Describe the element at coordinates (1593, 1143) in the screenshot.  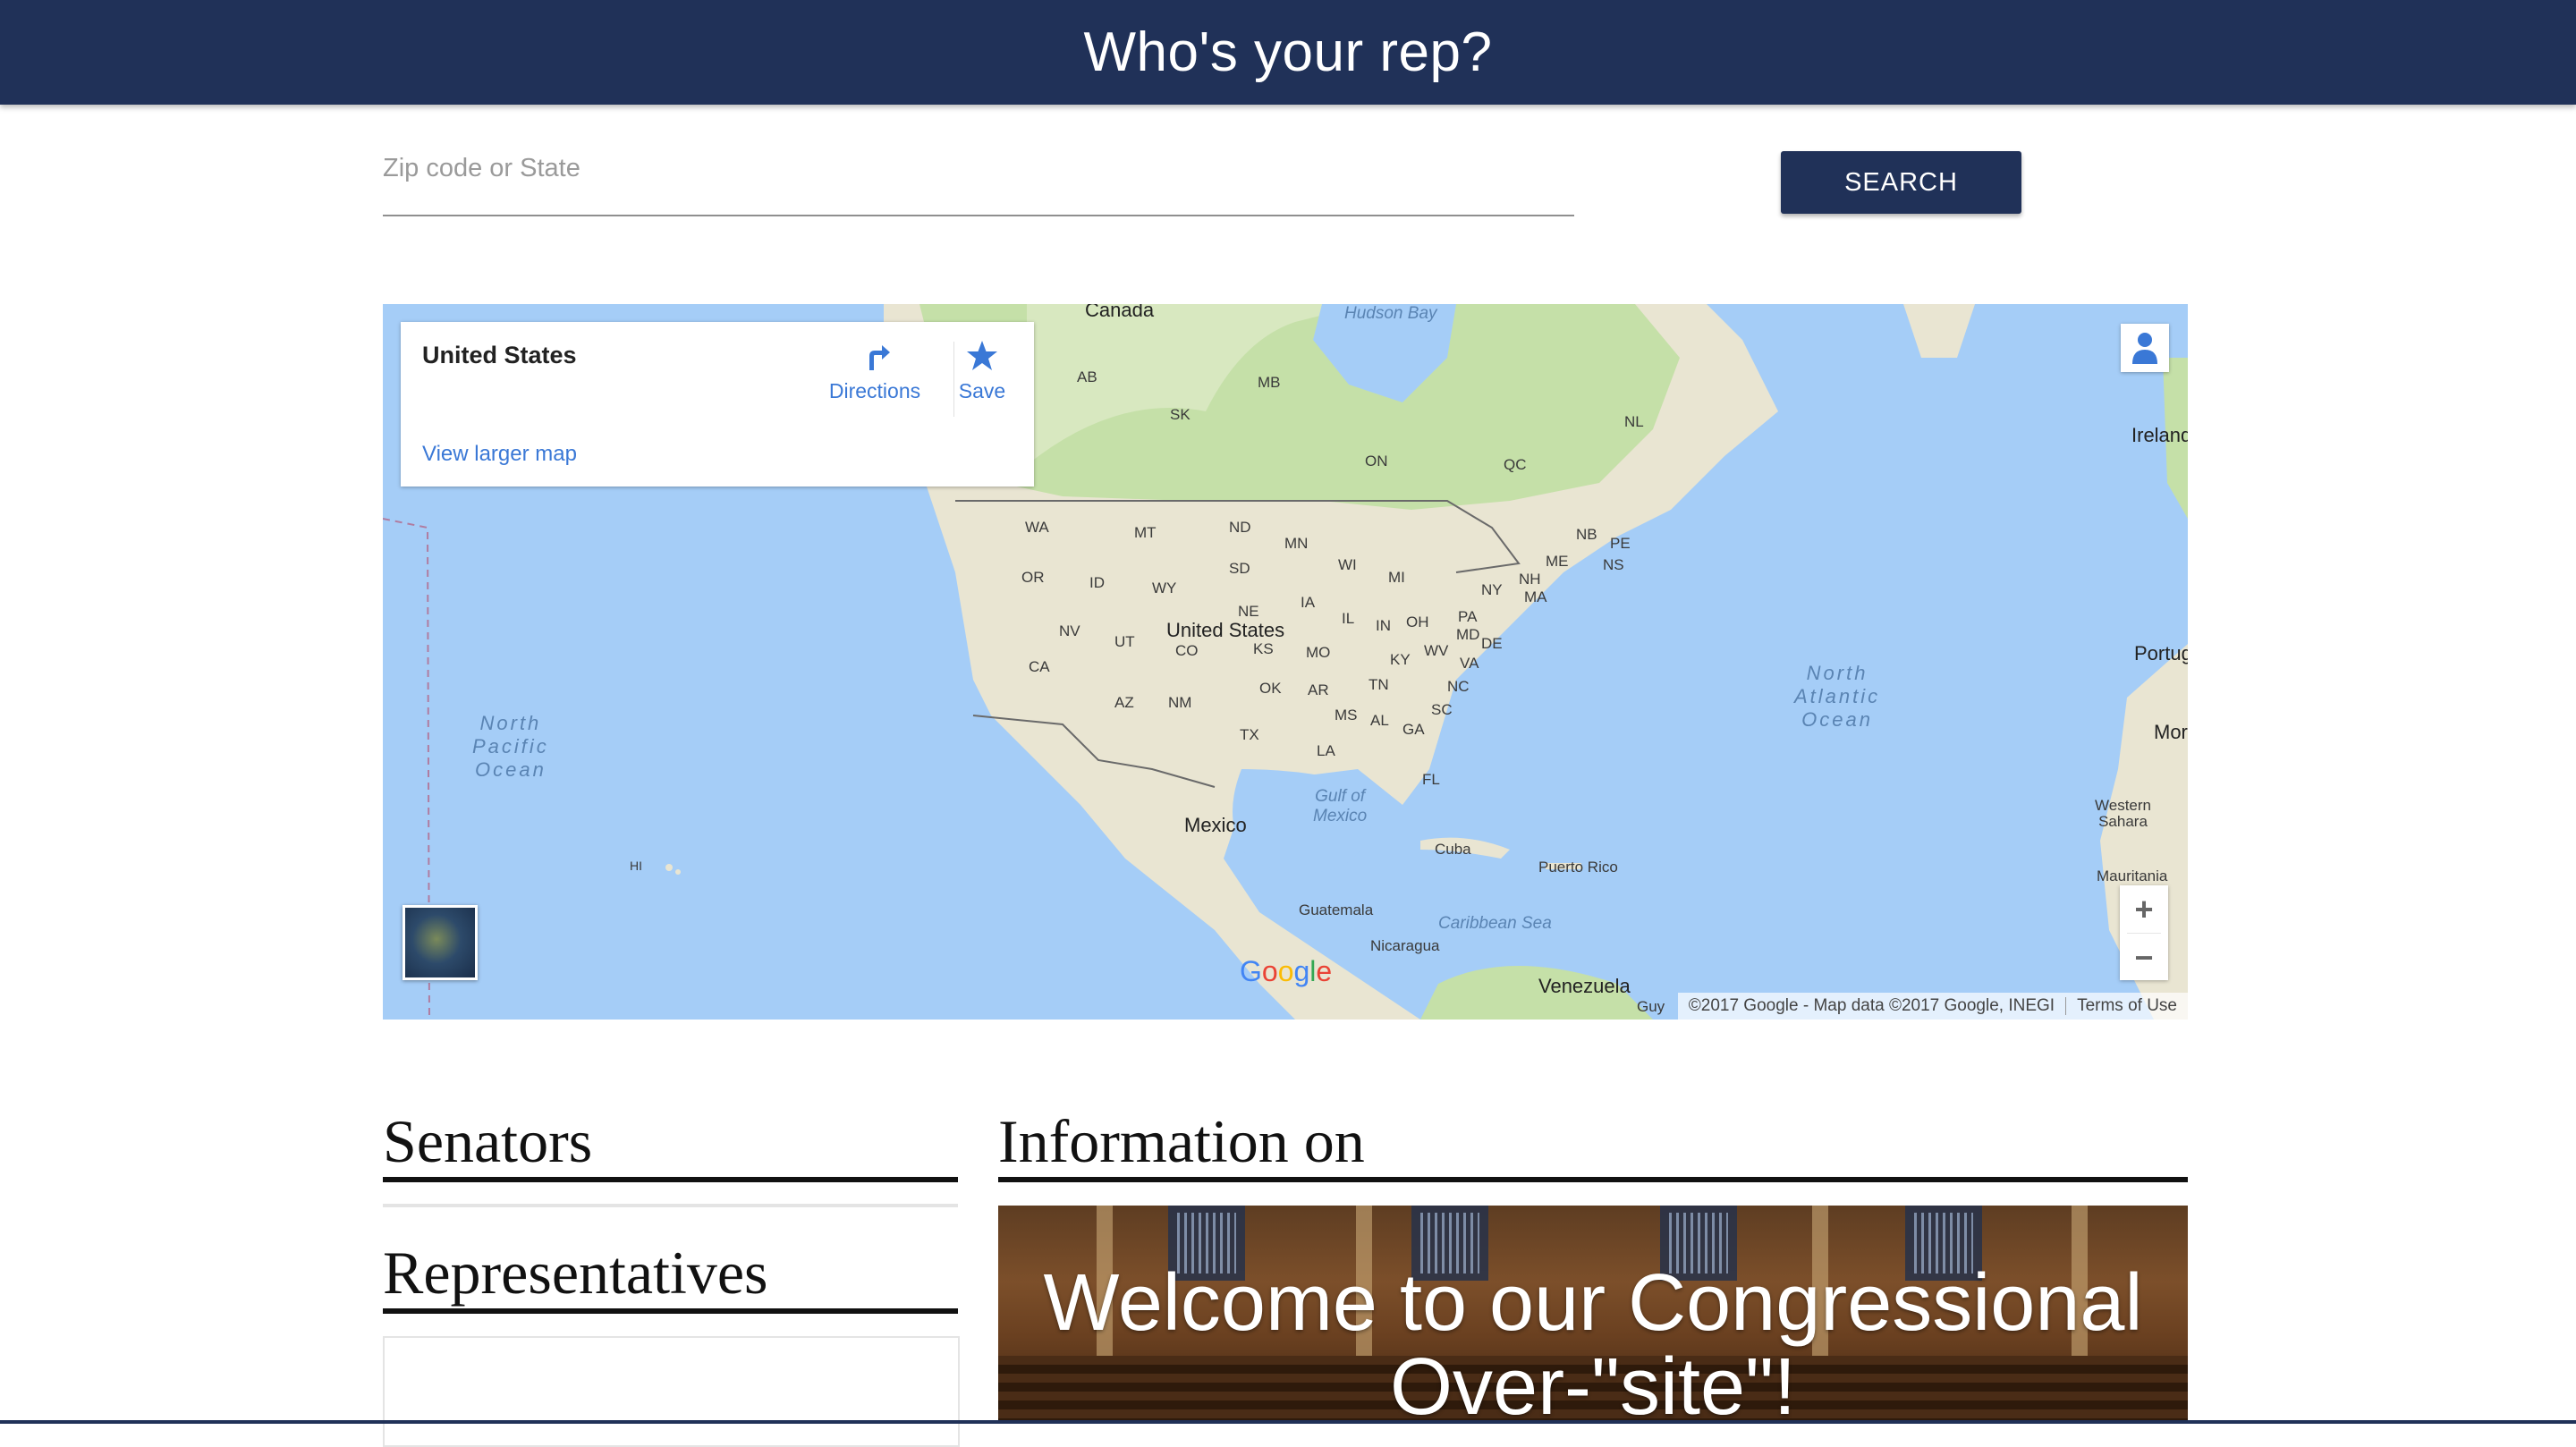
I see `information-heading: Information on` at that location.